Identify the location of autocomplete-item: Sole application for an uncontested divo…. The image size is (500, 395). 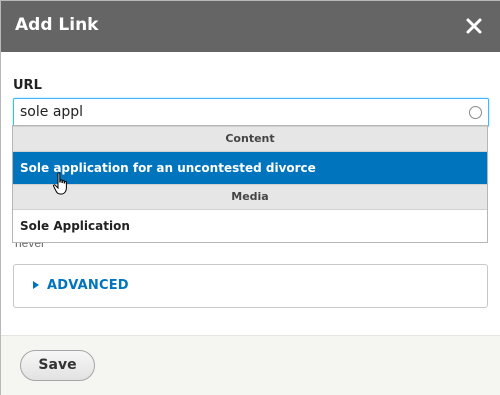
(250, 168).